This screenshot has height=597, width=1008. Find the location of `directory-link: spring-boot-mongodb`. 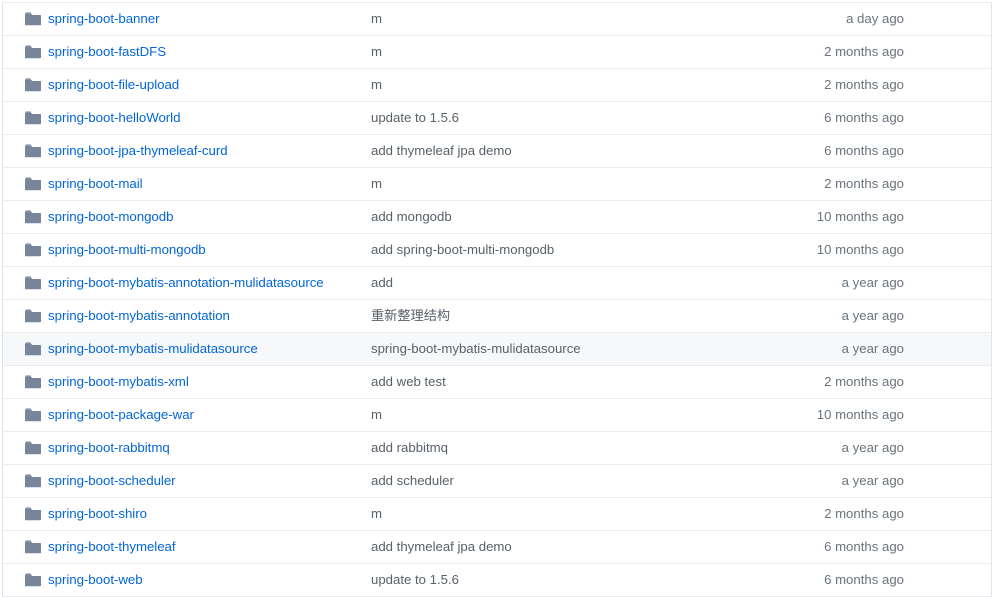

directory-link: spring-boot-mongodb is located at coordinates (111, 217).